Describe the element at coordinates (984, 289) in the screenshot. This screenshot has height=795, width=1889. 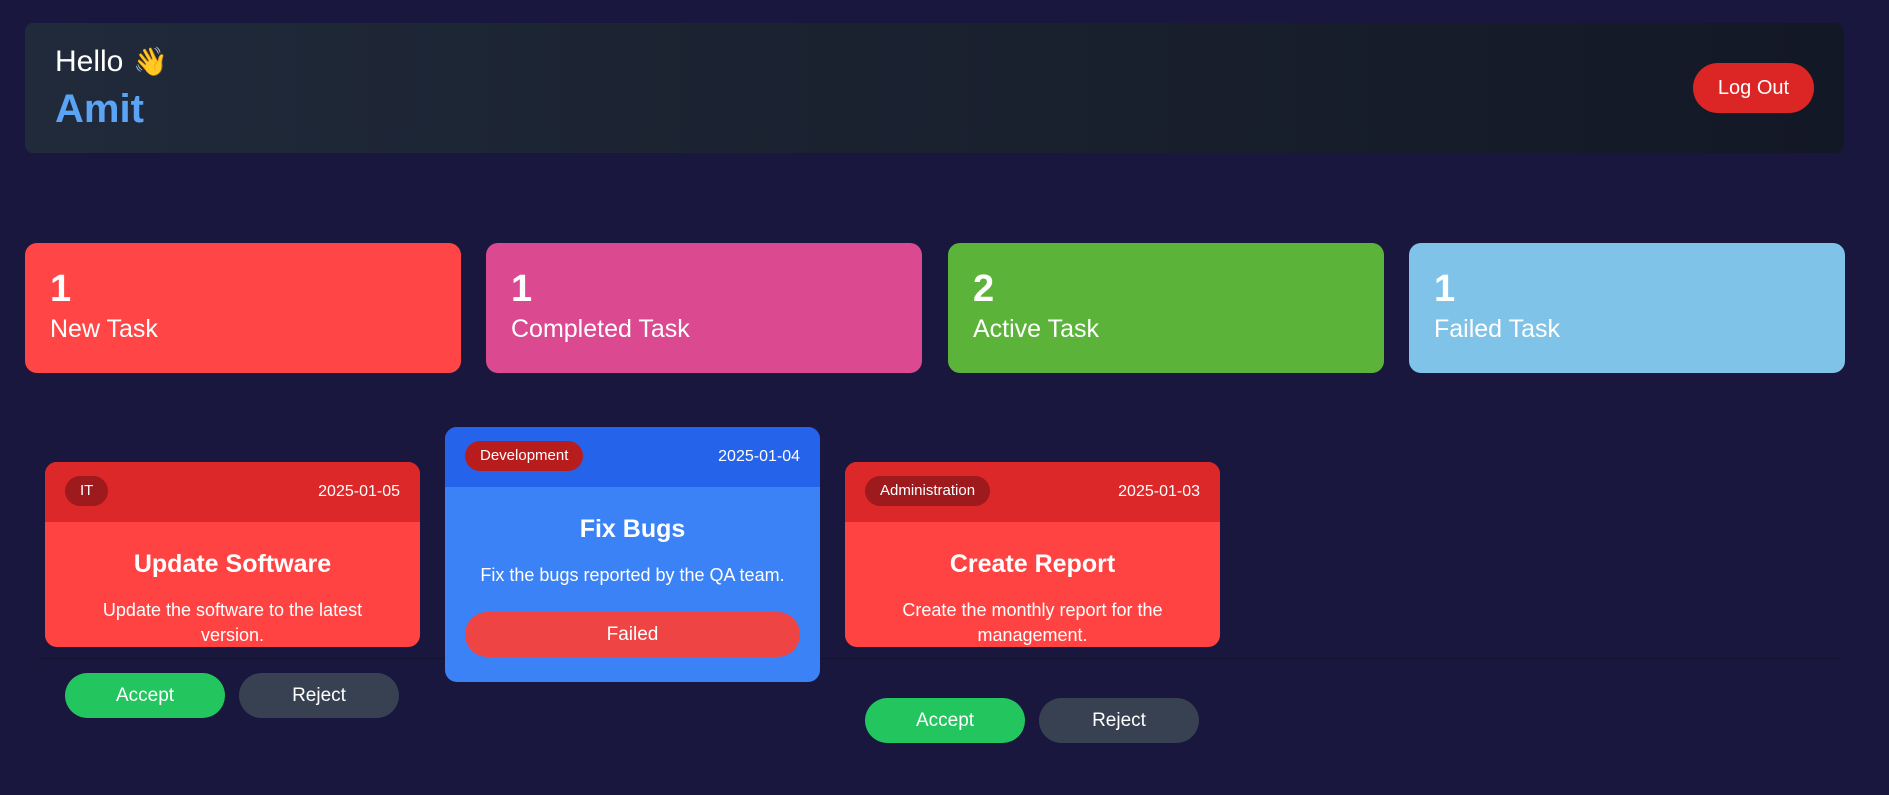
I see `stat-count: 2` at that location.